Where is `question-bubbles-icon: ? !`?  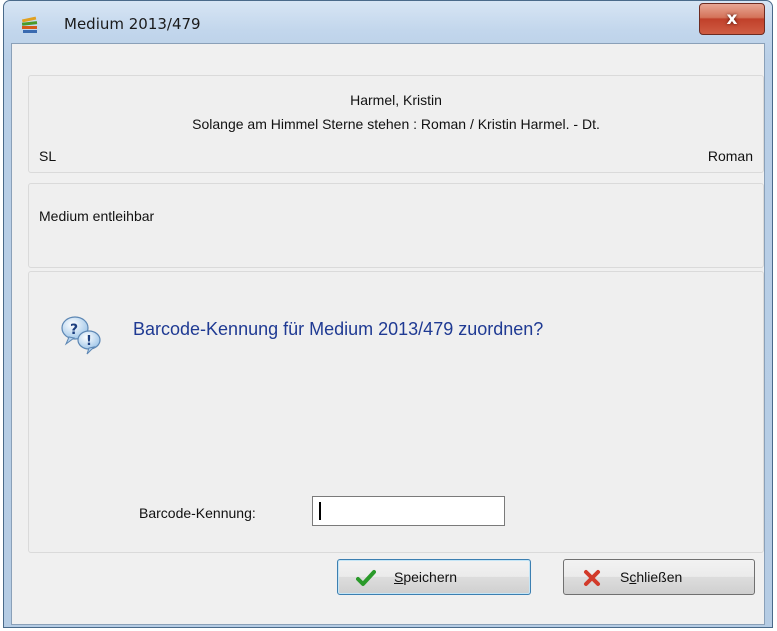
question-bubbles-icon: ? ! is located at coordinates (81, 335).